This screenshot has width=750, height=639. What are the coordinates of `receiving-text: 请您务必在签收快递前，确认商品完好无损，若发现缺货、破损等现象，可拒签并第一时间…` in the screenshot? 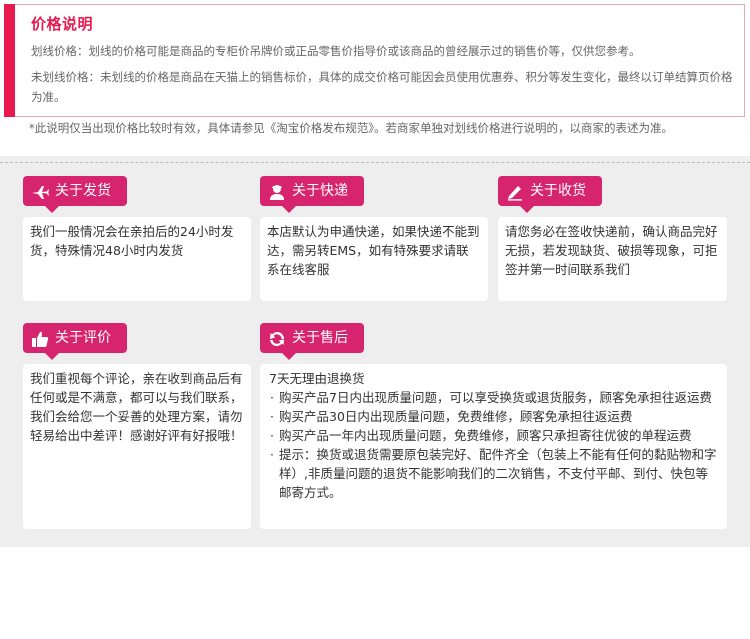 It's located at (611, 250).